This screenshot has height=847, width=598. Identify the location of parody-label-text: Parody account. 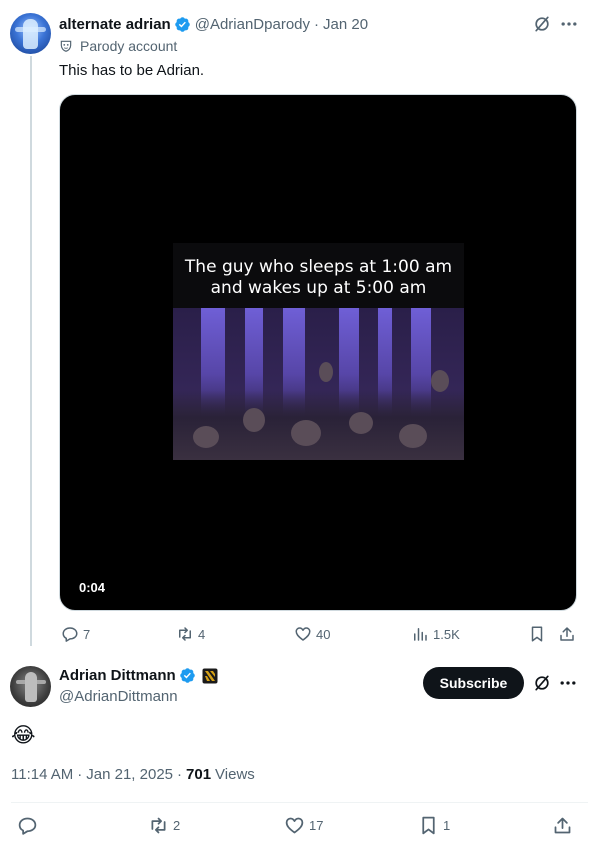
(129, 46).